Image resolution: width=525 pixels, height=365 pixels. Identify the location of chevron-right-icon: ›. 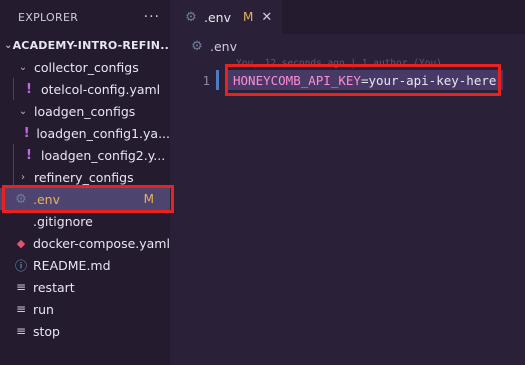
(23, 177).